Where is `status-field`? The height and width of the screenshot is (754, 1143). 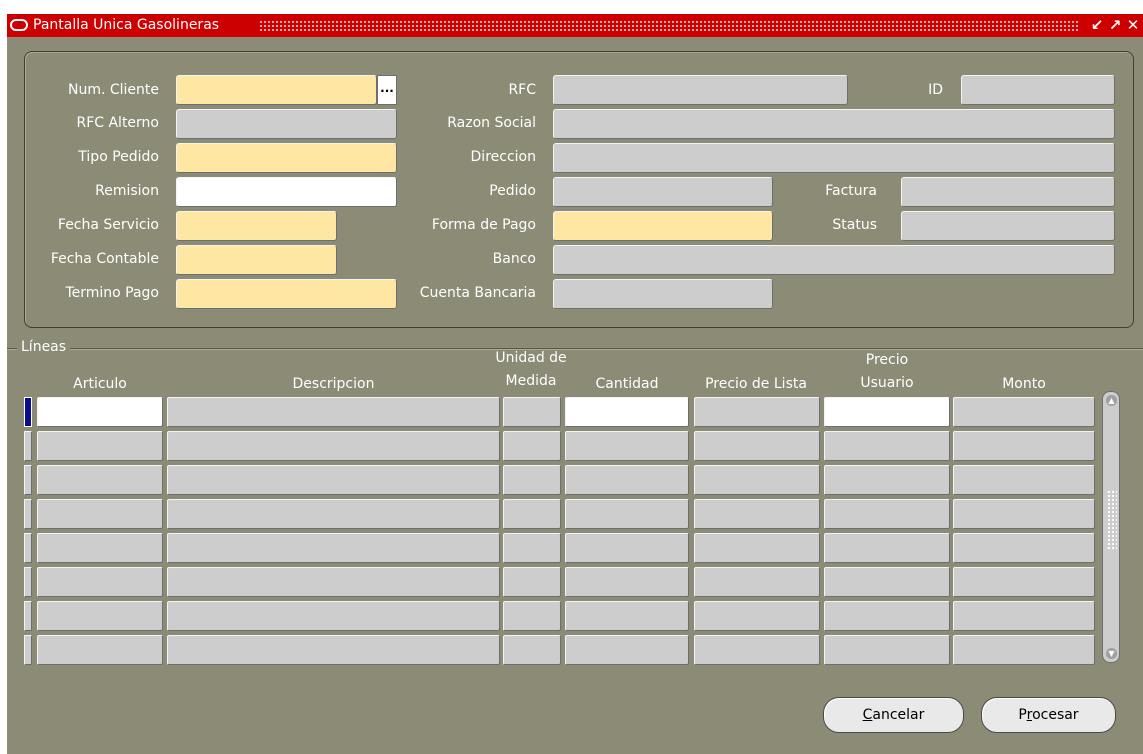
status-field is located at coordinates (1008, 226).